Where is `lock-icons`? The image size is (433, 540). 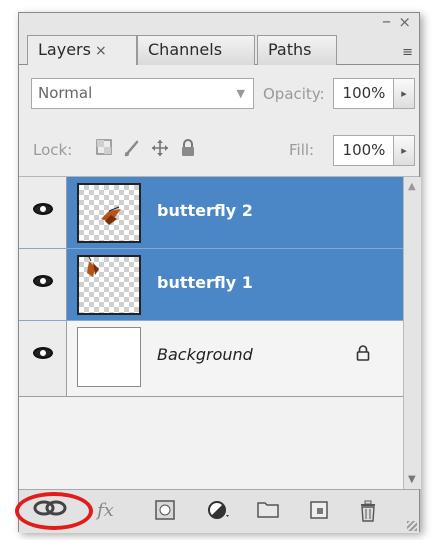
lock-icons is located at coordinates (146, 148).